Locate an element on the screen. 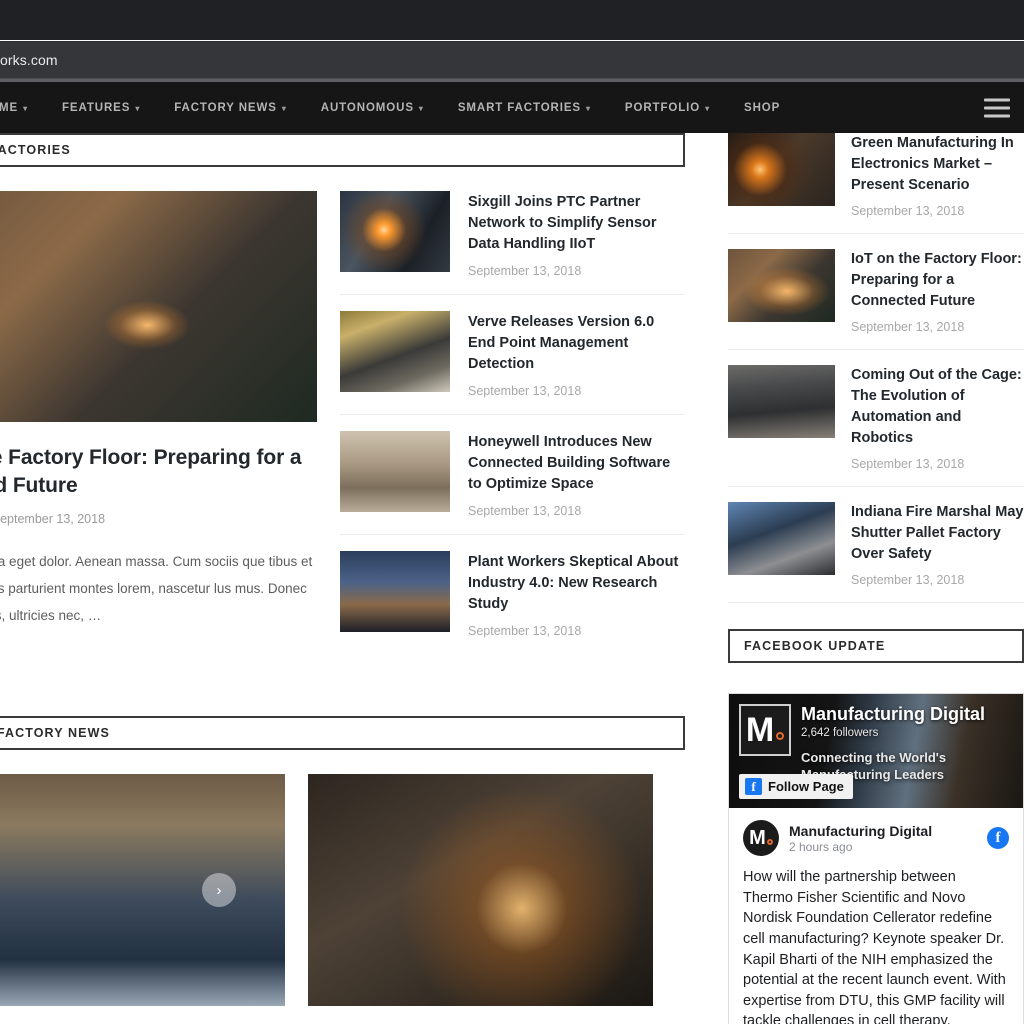 The image size is (1024, 1024). featured-article-date: September 13, 2018 is located at coordinates (53, 518).